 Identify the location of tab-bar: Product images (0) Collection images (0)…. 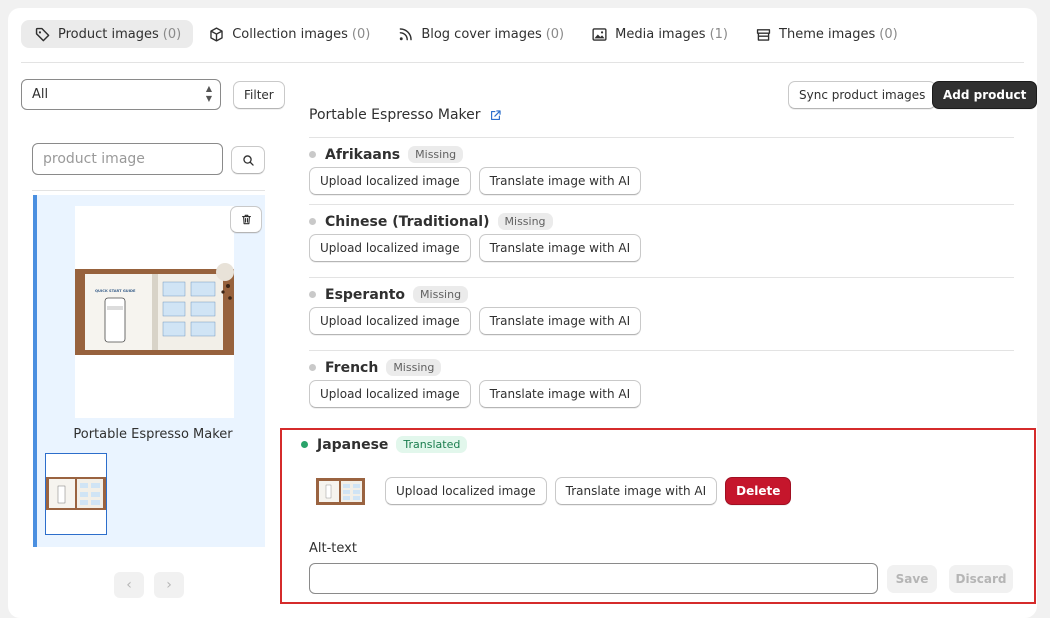
(465, 34).